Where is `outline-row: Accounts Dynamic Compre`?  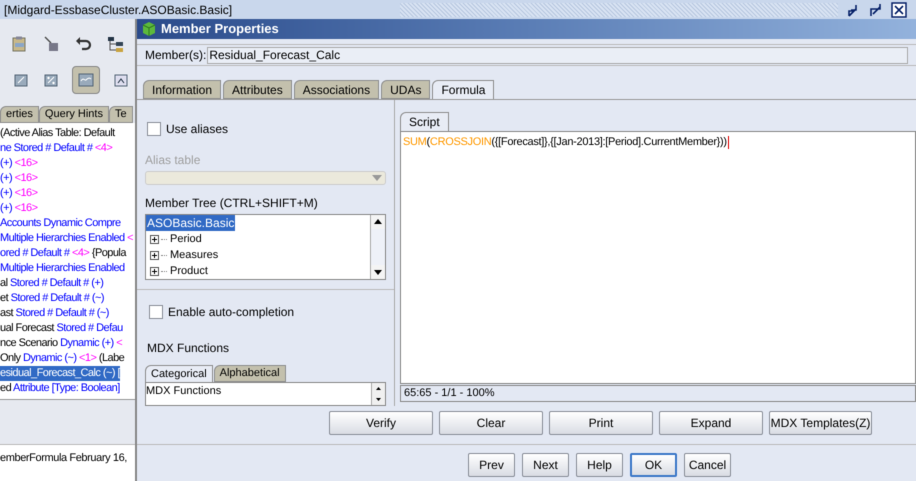
outline-row: Accounts Dynamic Compre is located at coordinates (60, 223).